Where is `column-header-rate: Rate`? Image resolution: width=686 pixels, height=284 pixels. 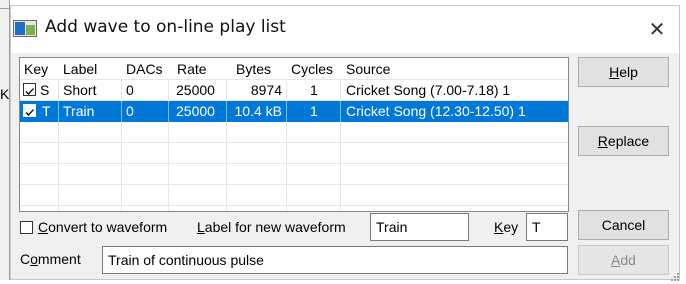 column-header-rate: Rate is located at coordinates (192, 69).